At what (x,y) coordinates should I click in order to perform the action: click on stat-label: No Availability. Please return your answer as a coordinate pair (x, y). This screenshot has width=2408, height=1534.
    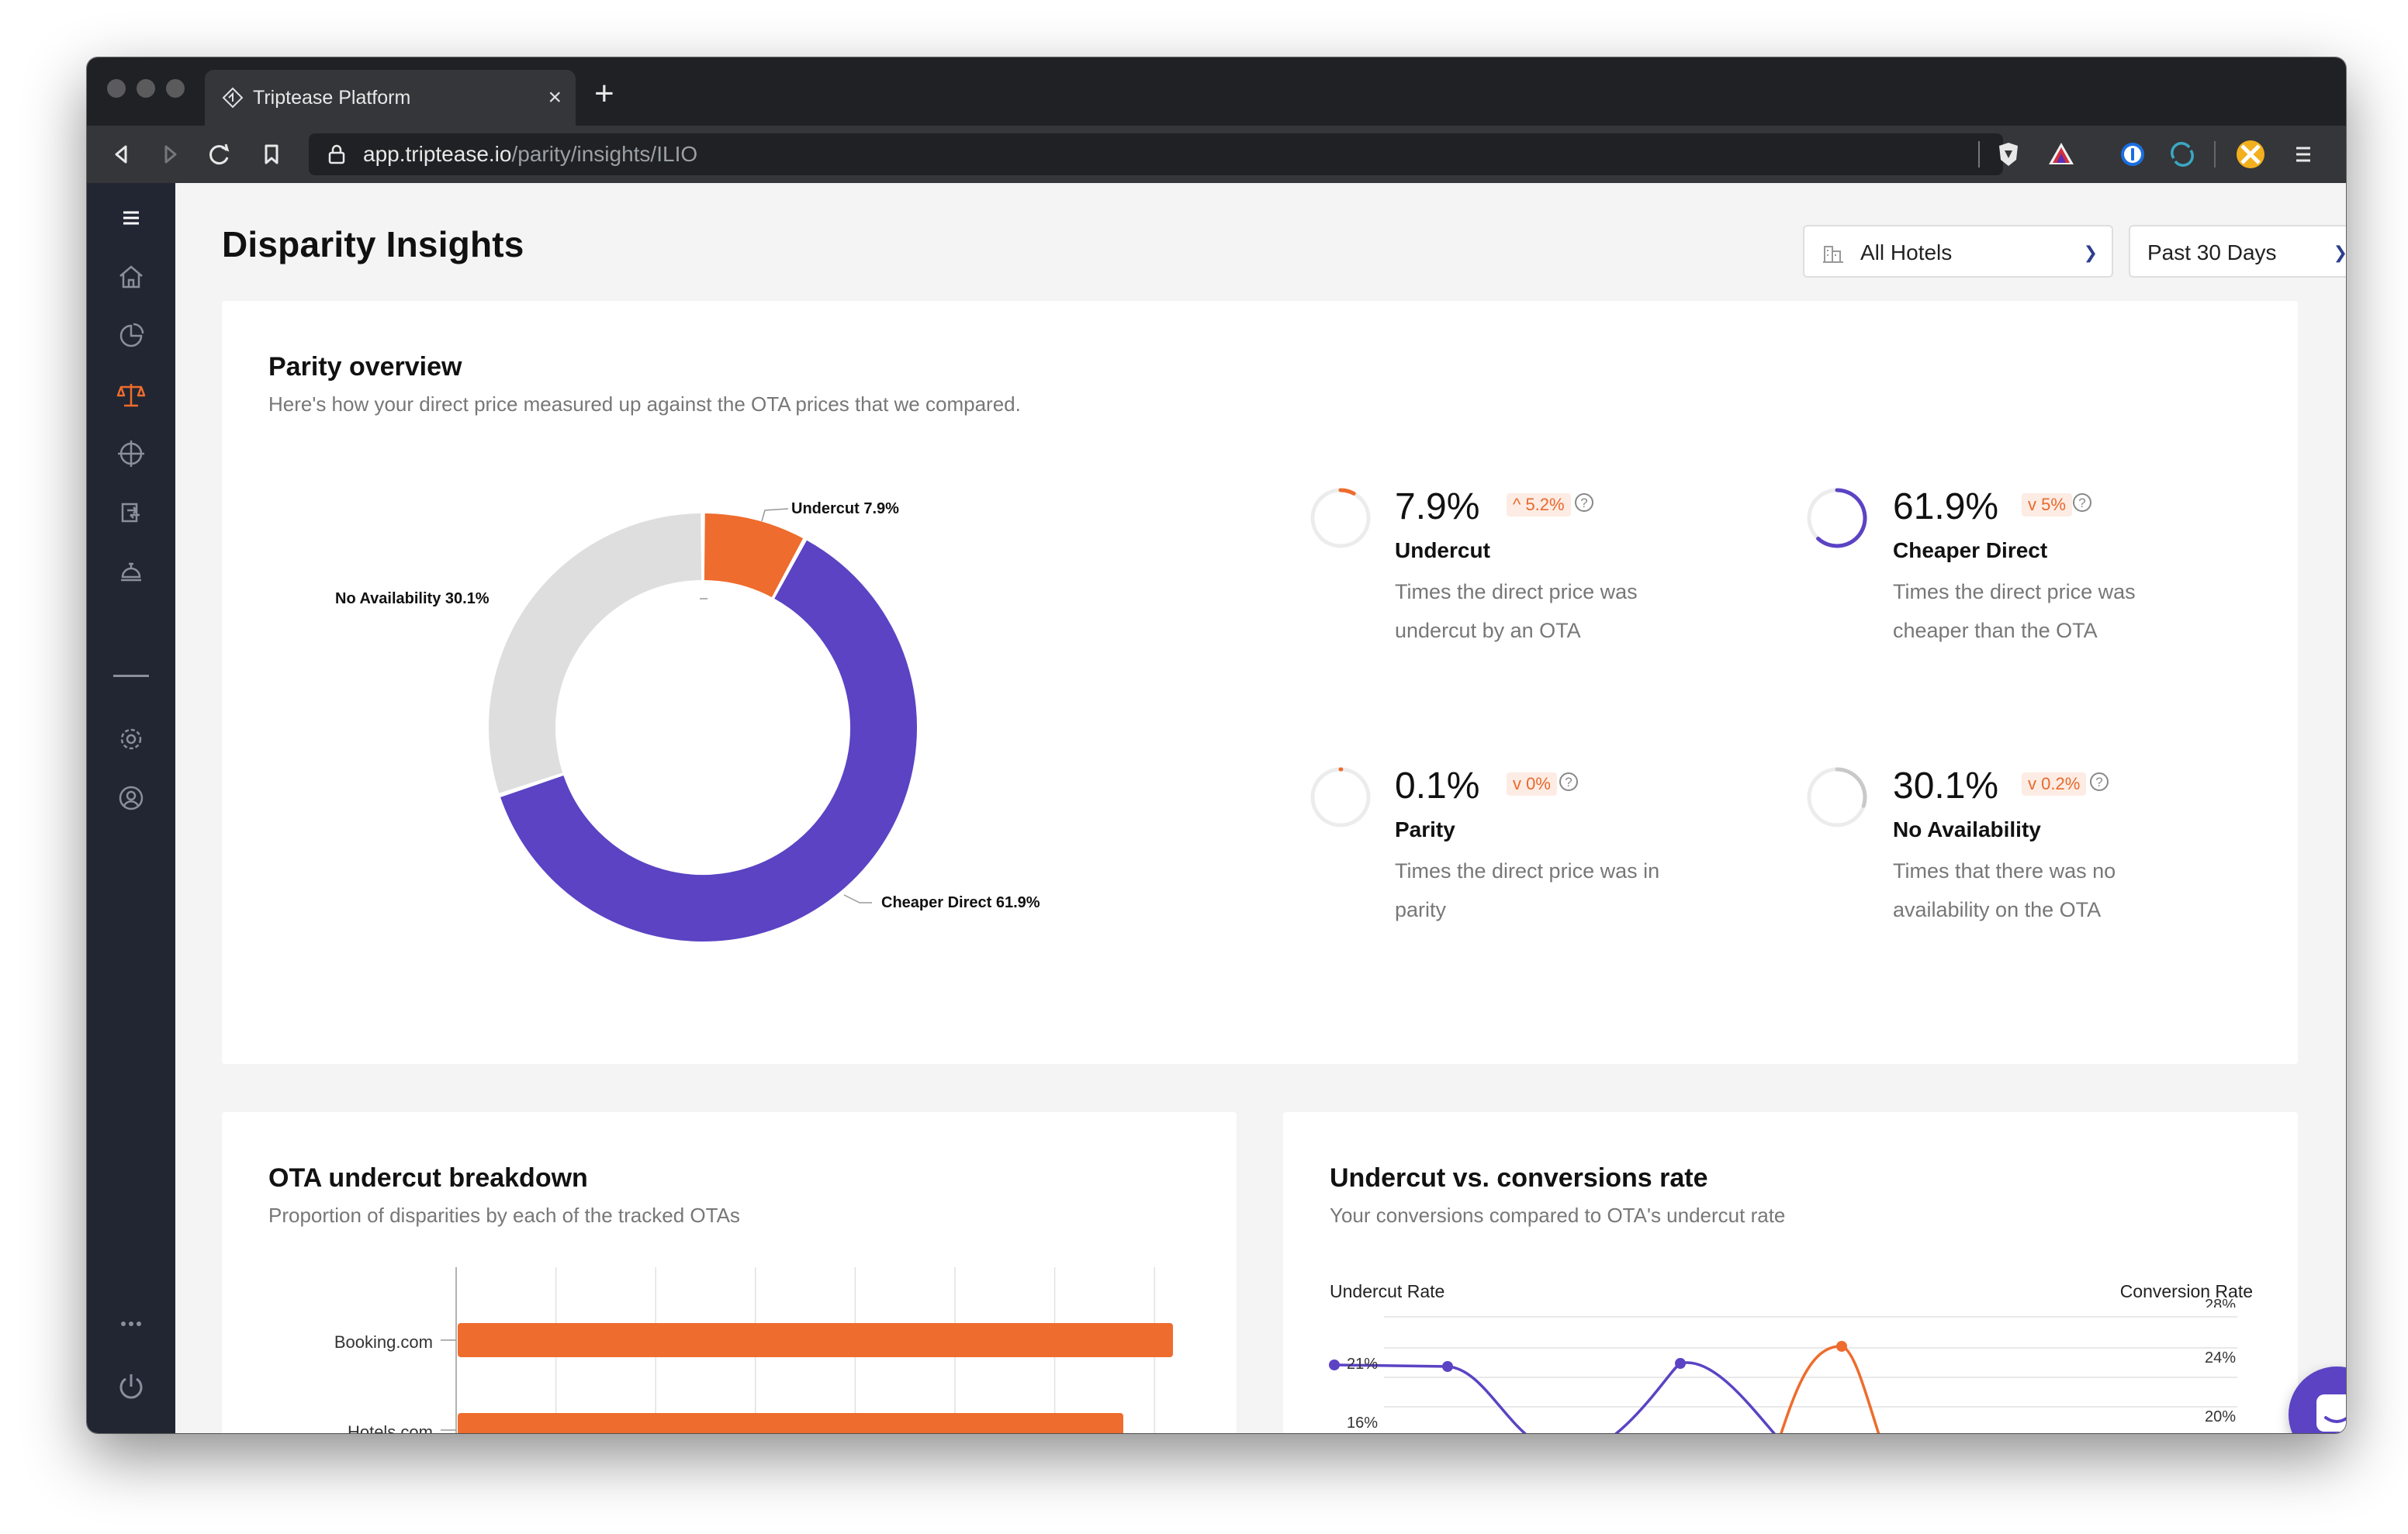
    Looking at the image, I should click on (1967, 829).